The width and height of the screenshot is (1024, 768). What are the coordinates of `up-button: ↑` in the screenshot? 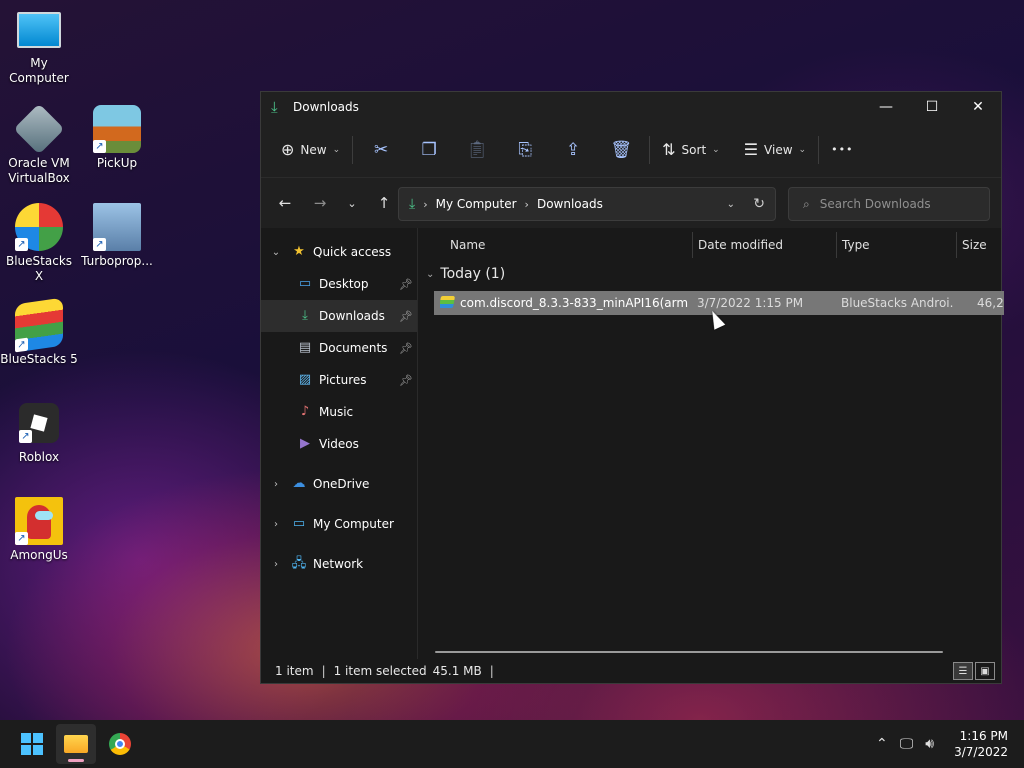 It's located at (384, 203).